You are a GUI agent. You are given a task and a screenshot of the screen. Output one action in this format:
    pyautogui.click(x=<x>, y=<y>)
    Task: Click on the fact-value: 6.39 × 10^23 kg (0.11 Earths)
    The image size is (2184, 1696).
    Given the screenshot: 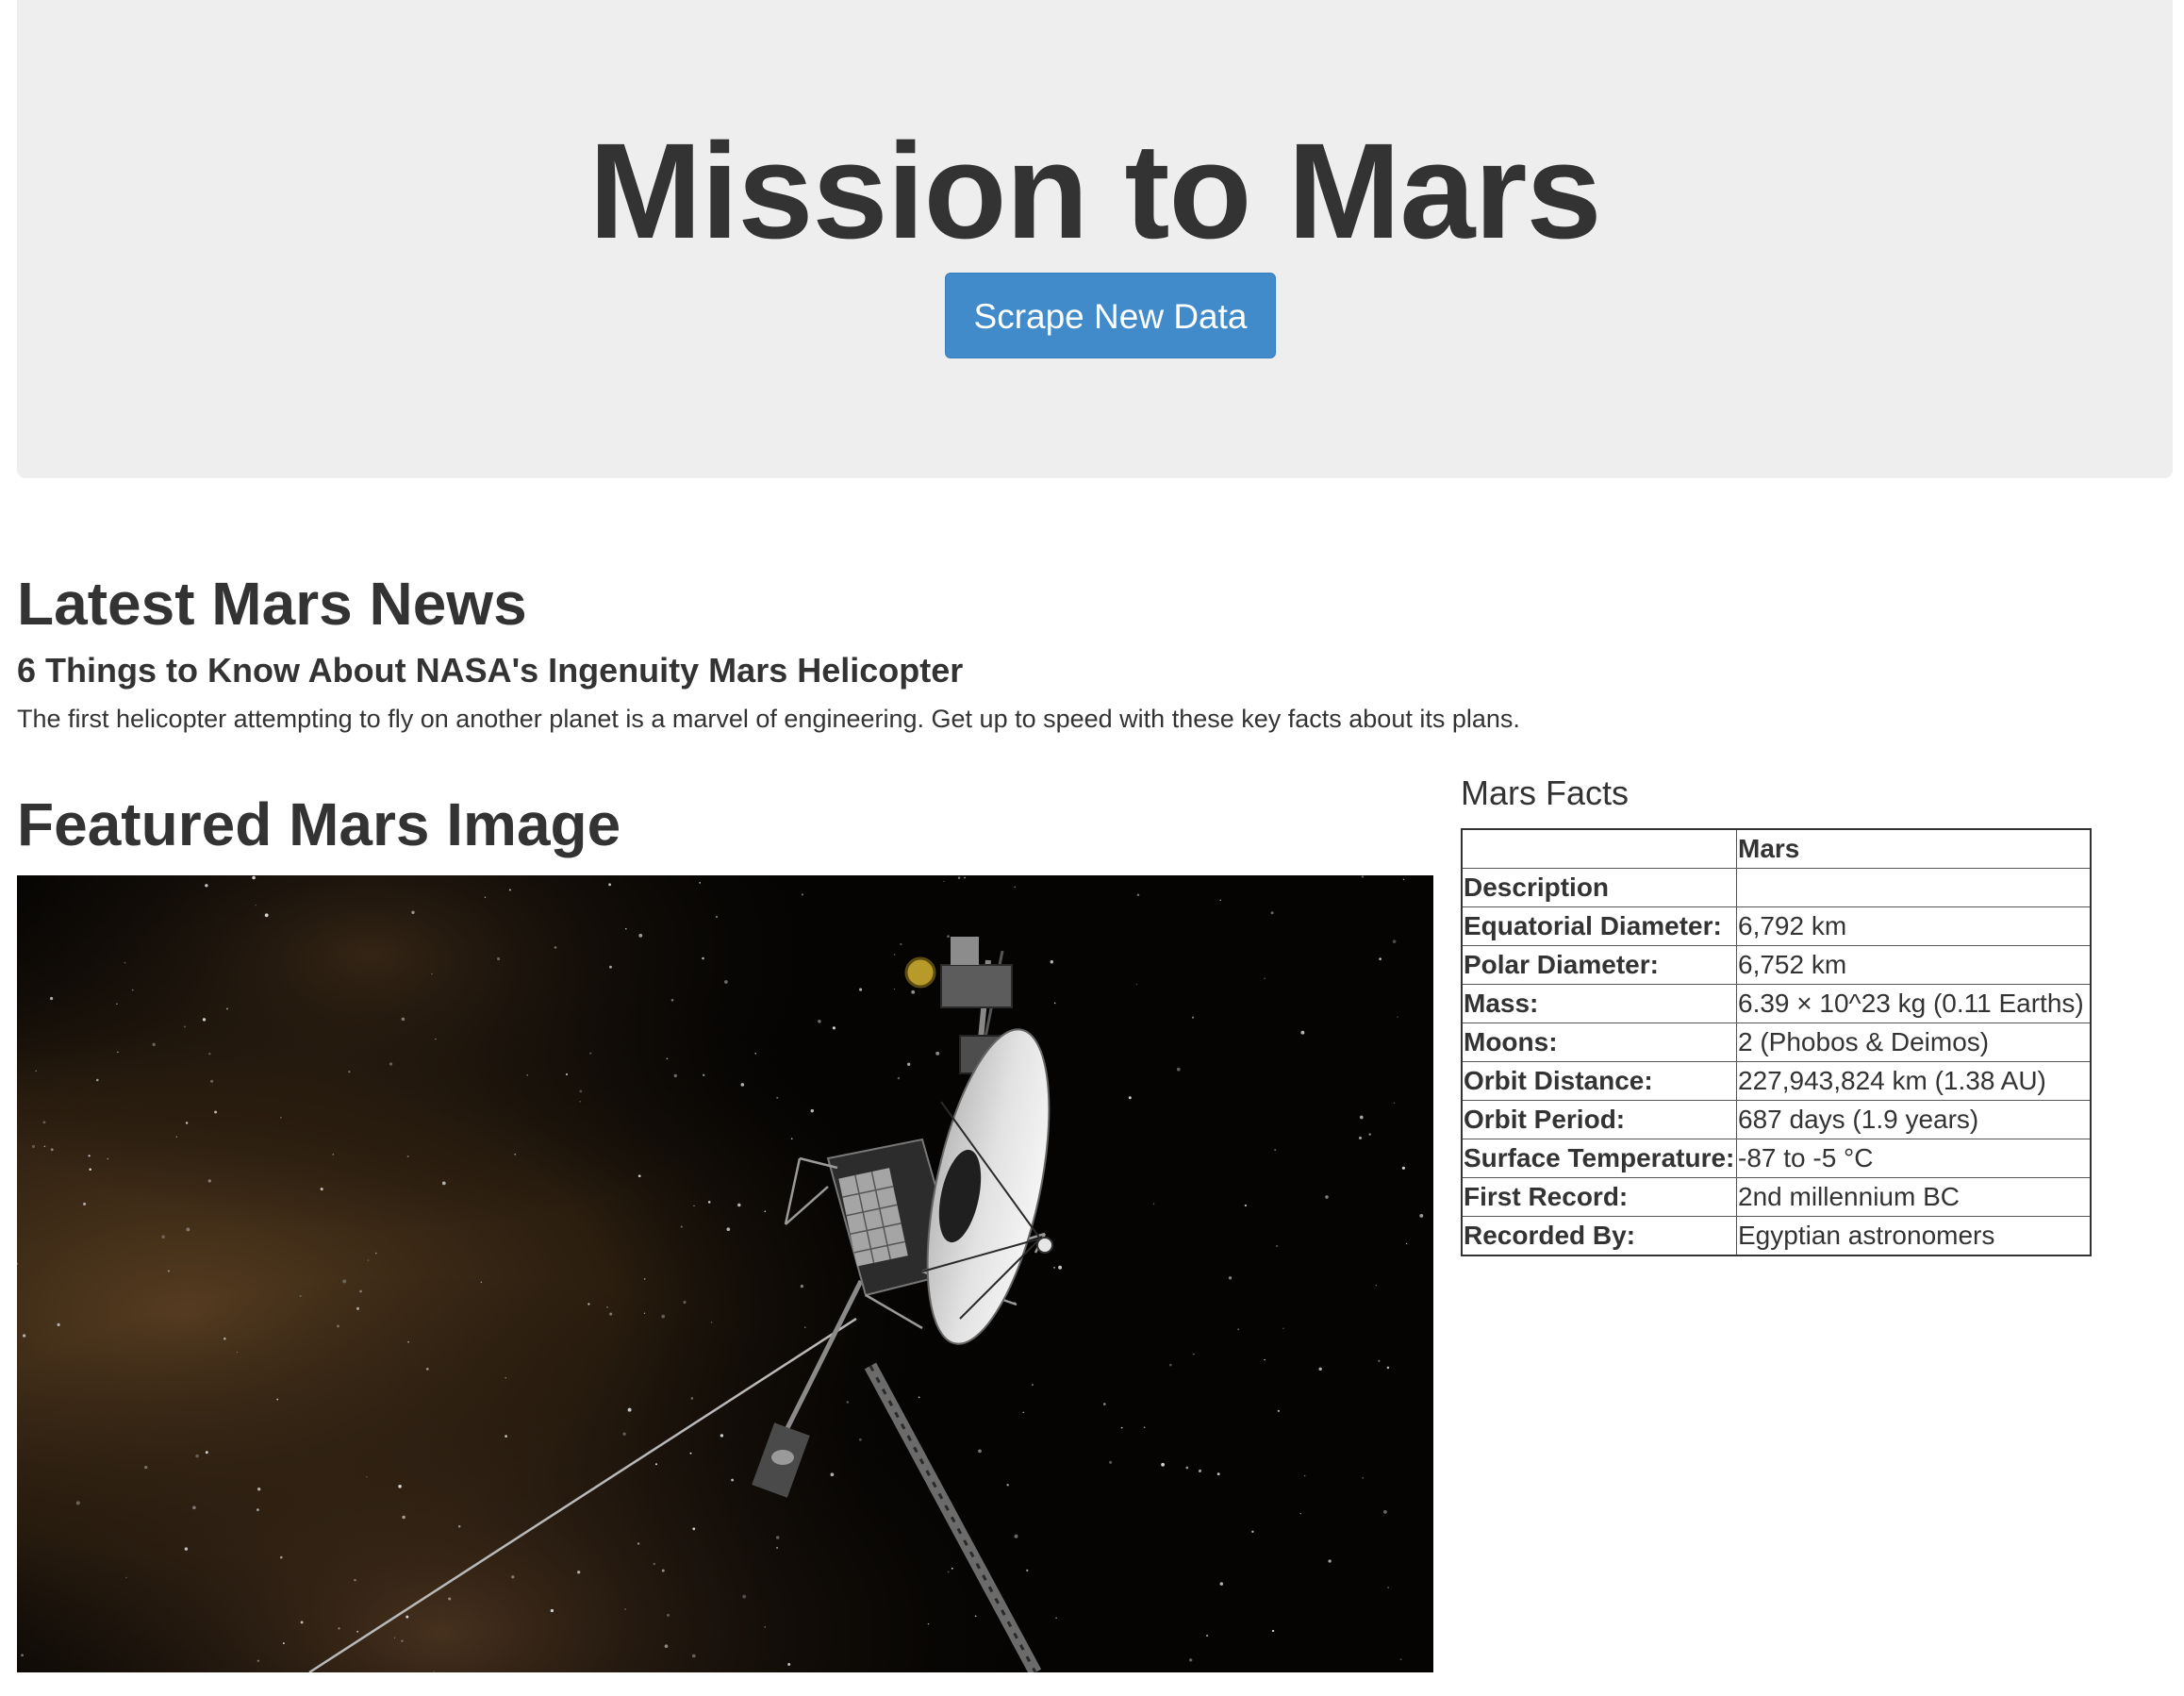 What is the action you would take?
    pyautogui.click(x=1914, y=1003)
    